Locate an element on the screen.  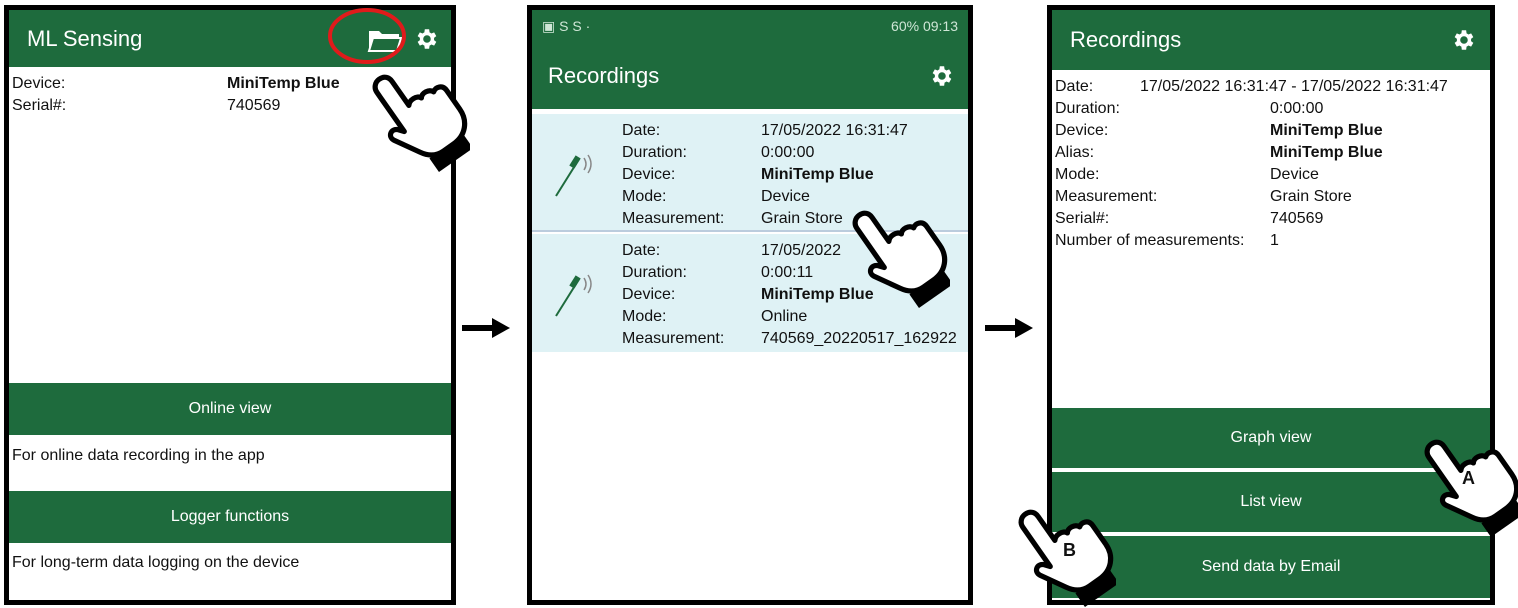
online-view-description: For online data recording in the app is located at coordinates (138, 455).